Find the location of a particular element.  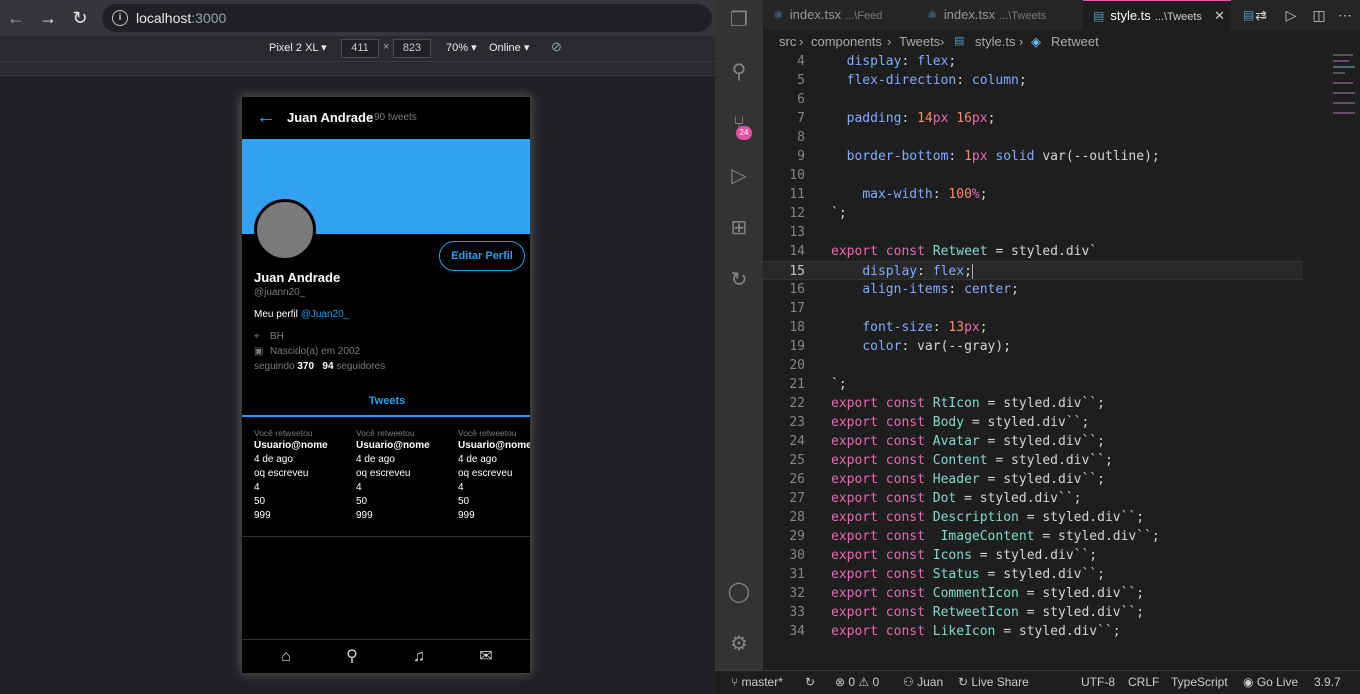

code-line: 30 export const Icons = styled.div``; is located at coordinates (1033, 555).